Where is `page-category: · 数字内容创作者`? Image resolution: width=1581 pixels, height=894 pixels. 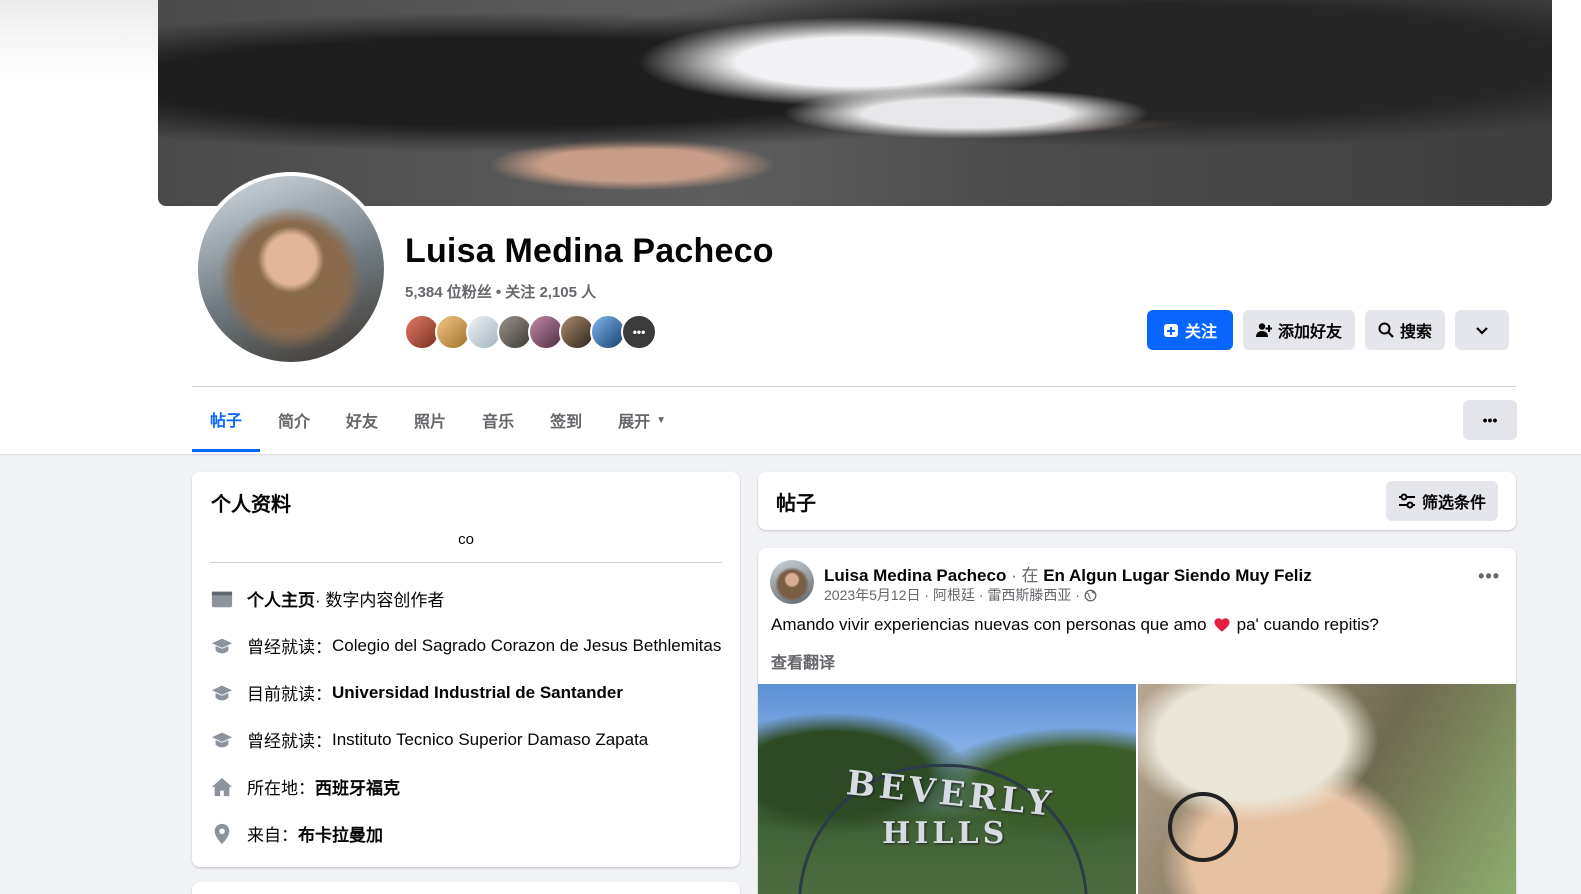 page-category: · 数字内容创作者 is located at coordinates (380, 600).